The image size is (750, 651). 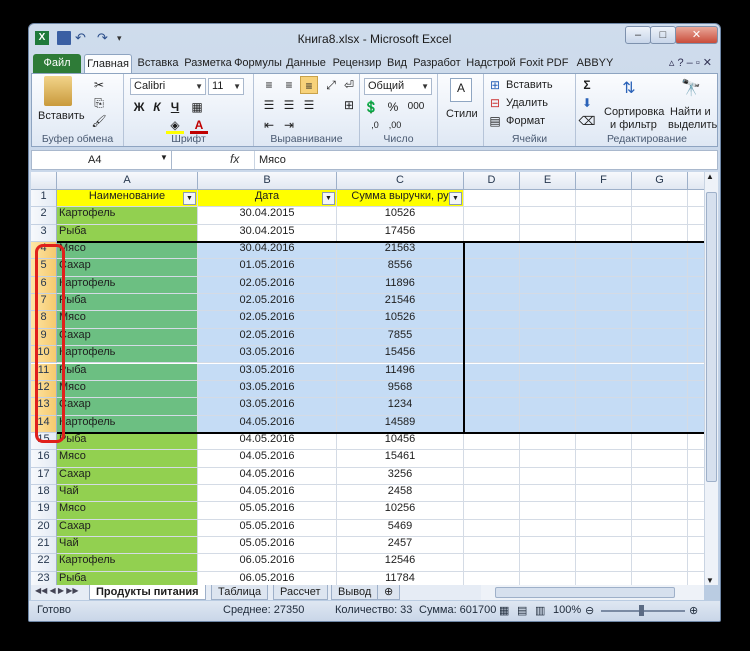 What do you see at coordinates (102, 160) in the screenshot?
I see `name-box: A4` at bounding box center [102, 160].